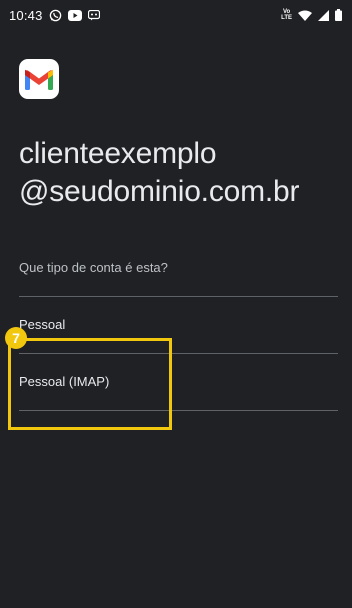 The image size is (352, 608). I want to click on volte-label-2: LTE, so click(286, 18).